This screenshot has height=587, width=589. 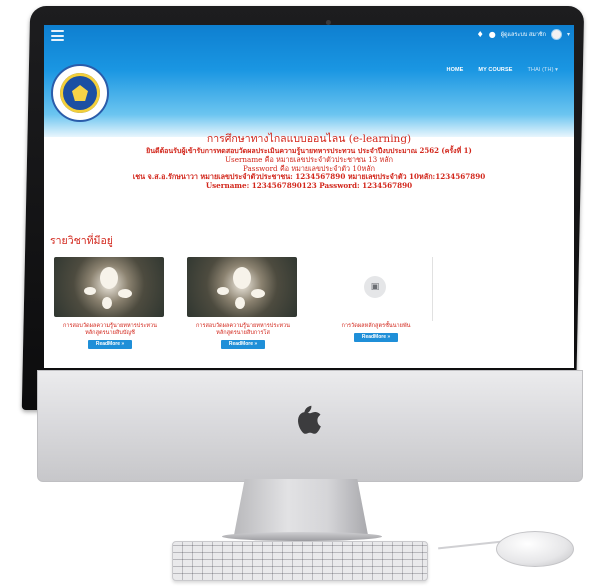 I want to click on avatar, so click(x=556, y=34).